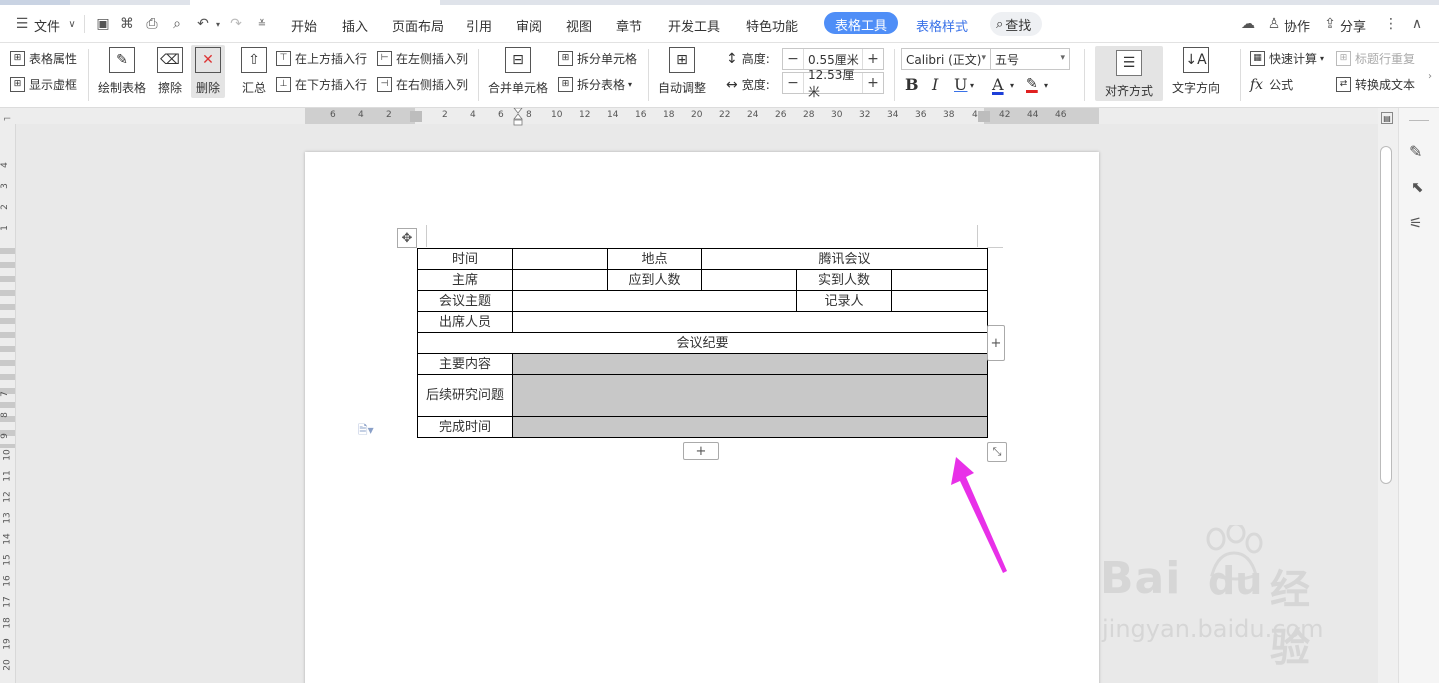  I want to click on summary-button: ⇧ 汇总, so click(254, 71).